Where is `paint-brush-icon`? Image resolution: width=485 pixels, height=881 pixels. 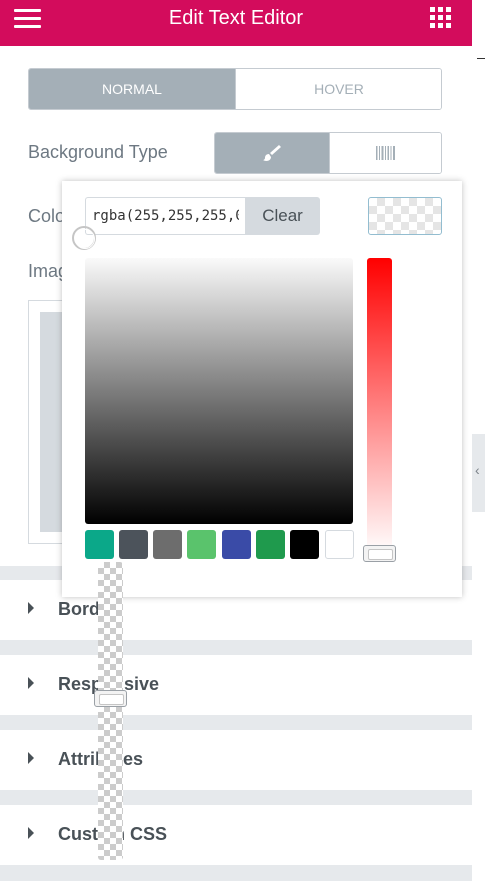 paint-brush-icon is located at coordinates (272, 153).